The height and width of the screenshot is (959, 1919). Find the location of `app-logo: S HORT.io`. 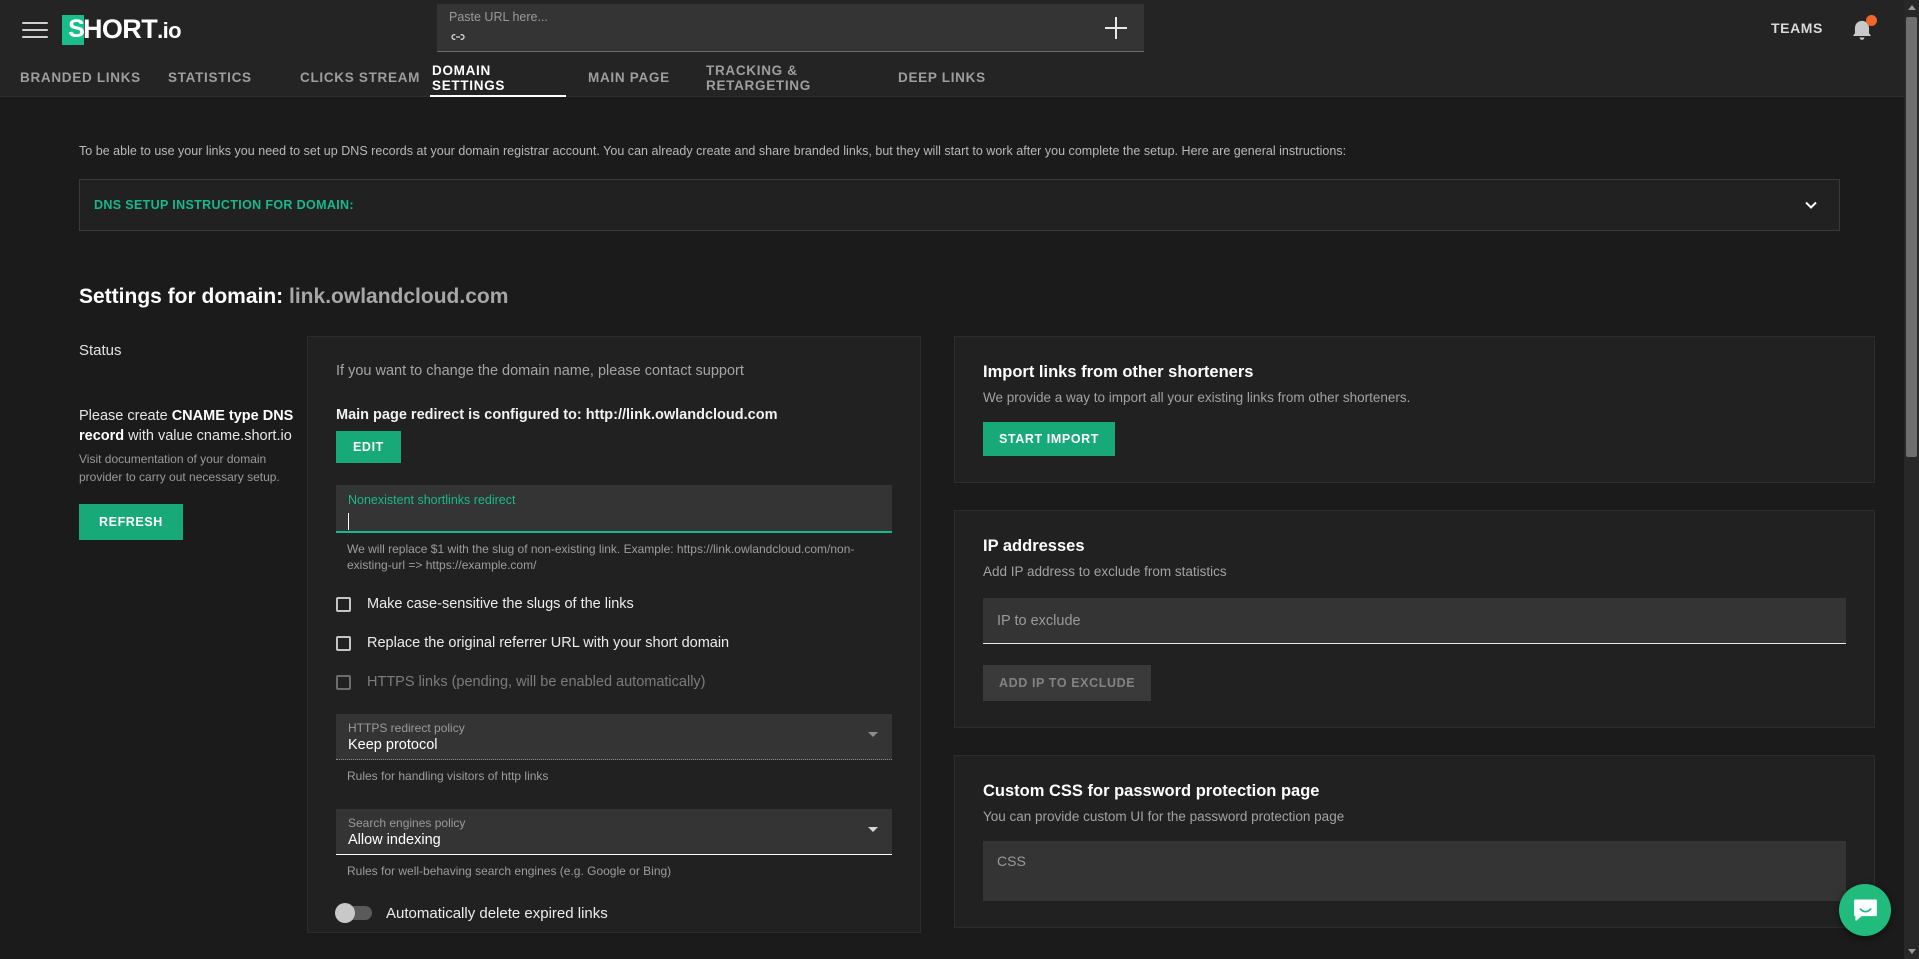

app-logo: S HORT.io is located at coordinates (122, 30).